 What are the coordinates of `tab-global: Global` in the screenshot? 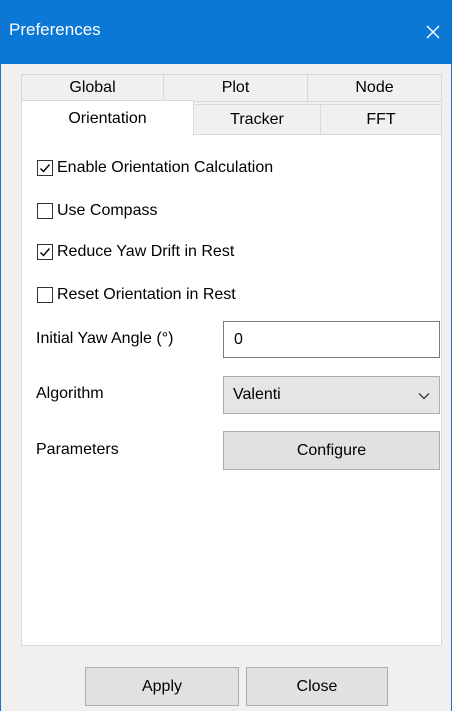 It's located at (92, 88).